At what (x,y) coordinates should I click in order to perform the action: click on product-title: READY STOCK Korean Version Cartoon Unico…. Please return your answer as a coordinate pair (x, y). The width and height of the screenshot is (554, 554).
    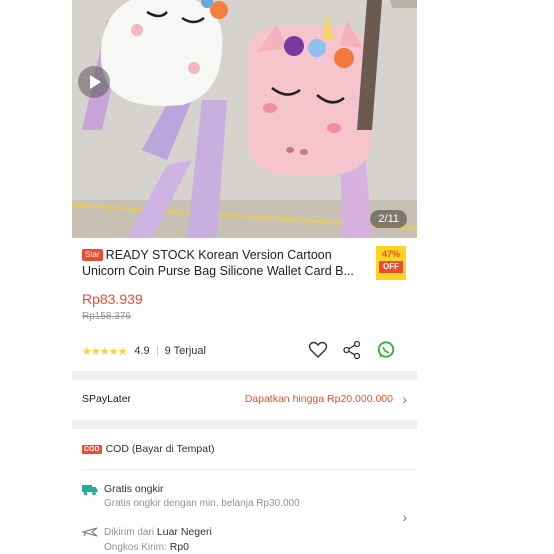
    Looking at the image, I should click on (218, 263).